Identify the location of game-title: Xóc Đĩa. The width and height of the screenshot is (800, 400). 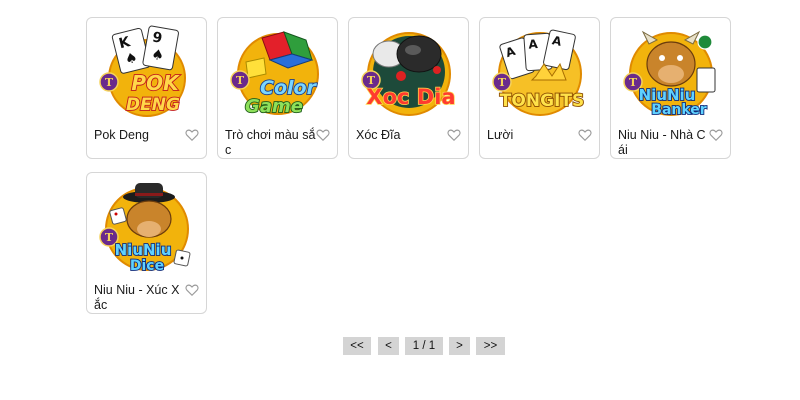
(378, 135).